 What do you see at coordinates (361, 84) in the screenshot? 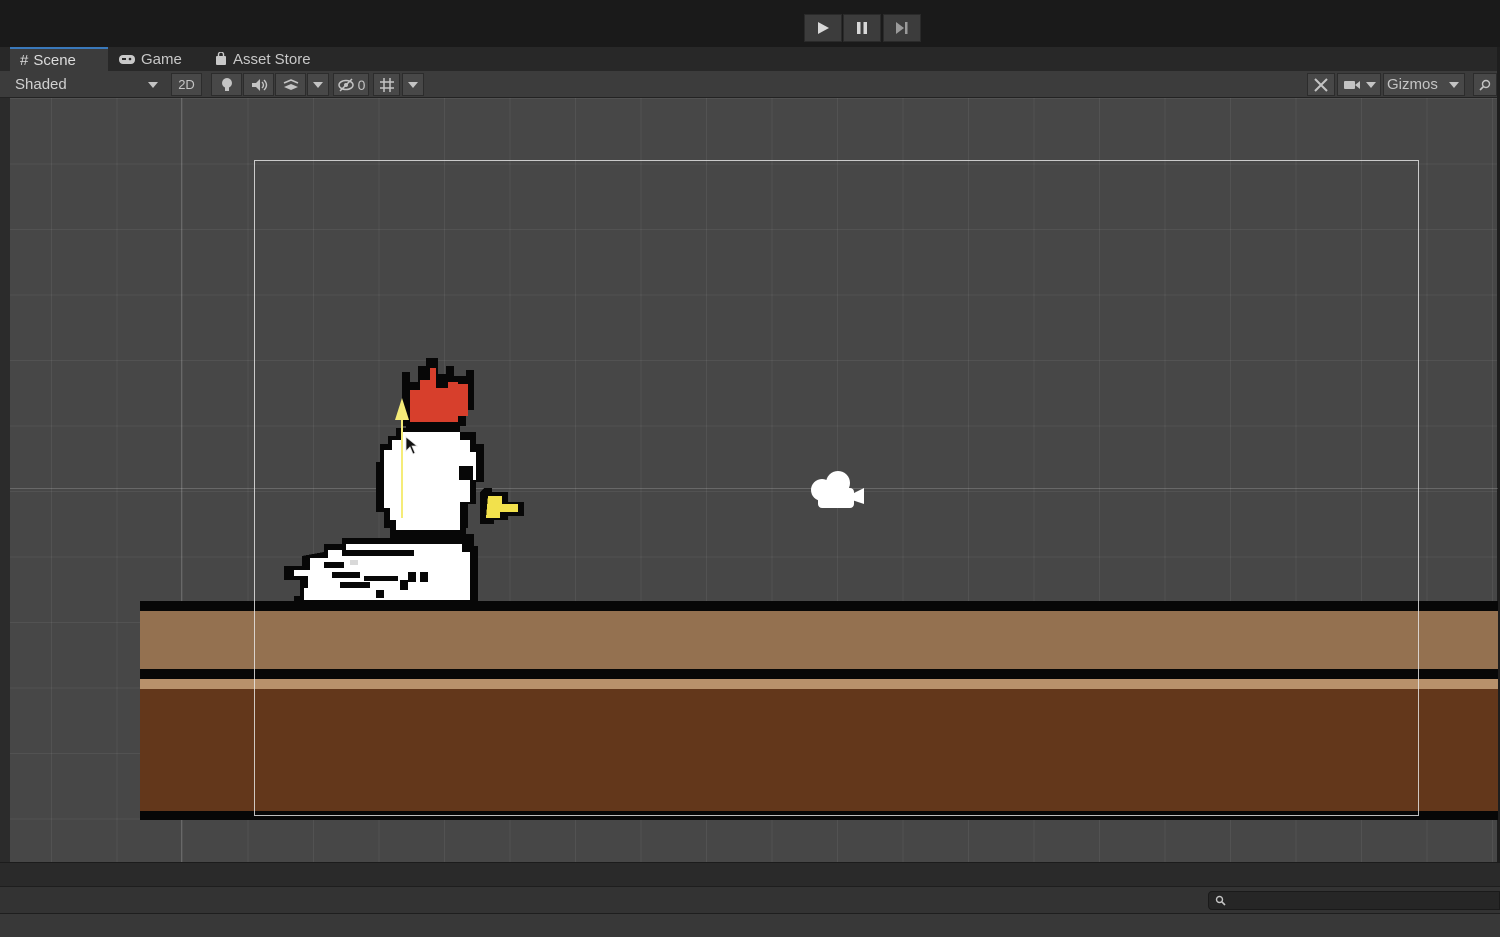
I see `hidden-count: 0` at bounding box center [361, 84].